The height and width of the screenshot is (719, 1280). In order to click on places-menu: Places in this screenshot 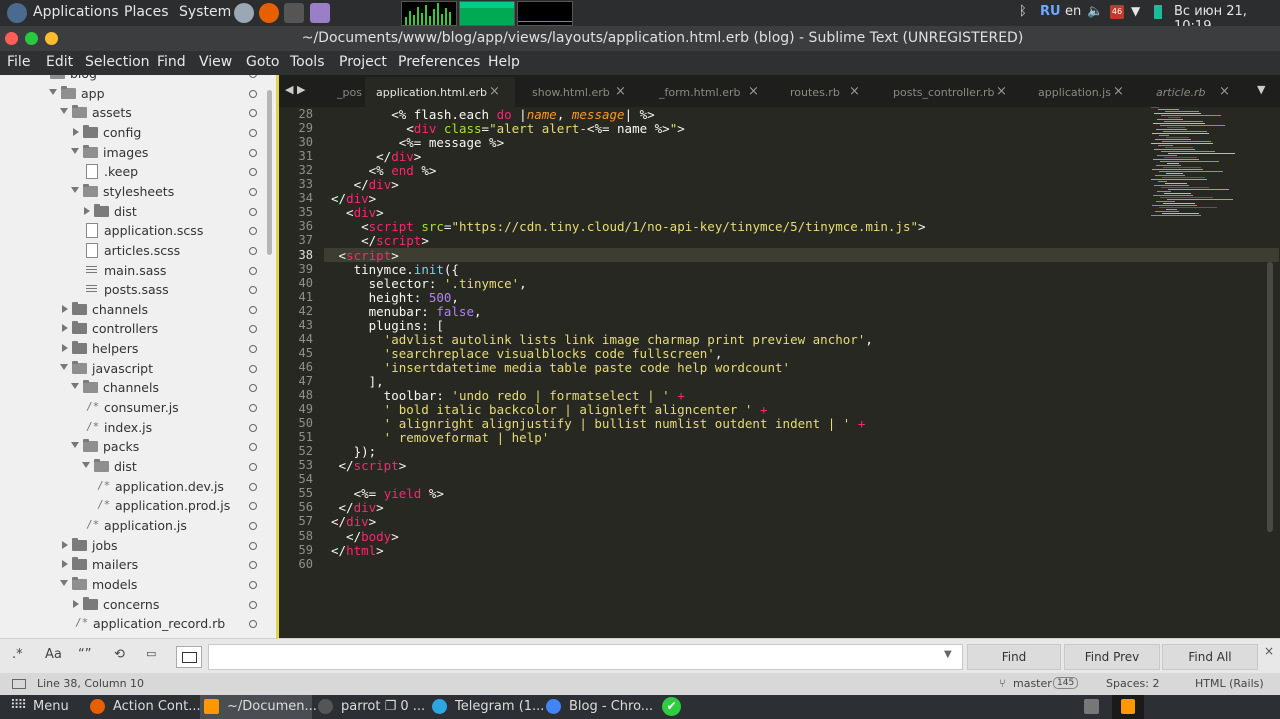, I will do `click(146, 12)`.